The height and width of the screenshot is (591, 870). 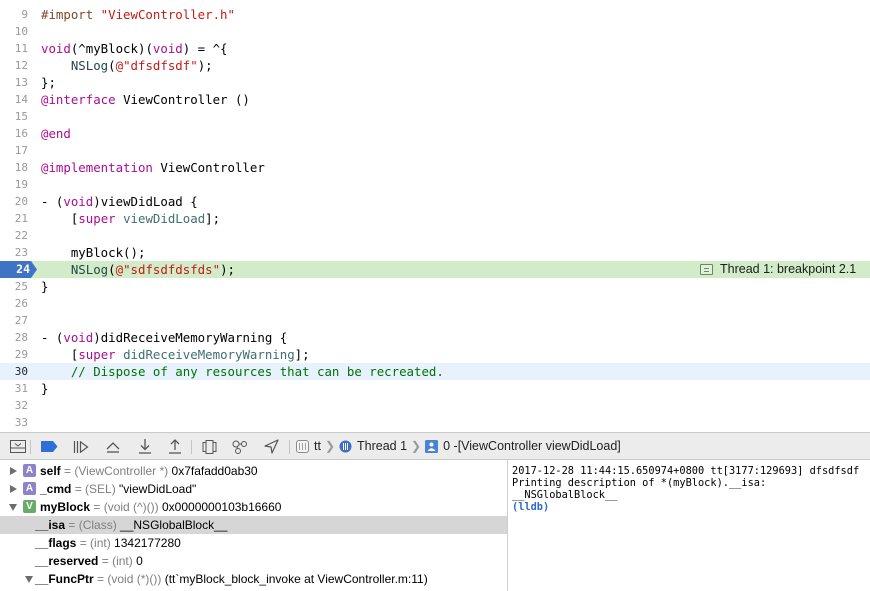 What do you see at coordinates (113, 446) in the screenshot?
I see `step-over-icon` at bounding box center [113, 446].